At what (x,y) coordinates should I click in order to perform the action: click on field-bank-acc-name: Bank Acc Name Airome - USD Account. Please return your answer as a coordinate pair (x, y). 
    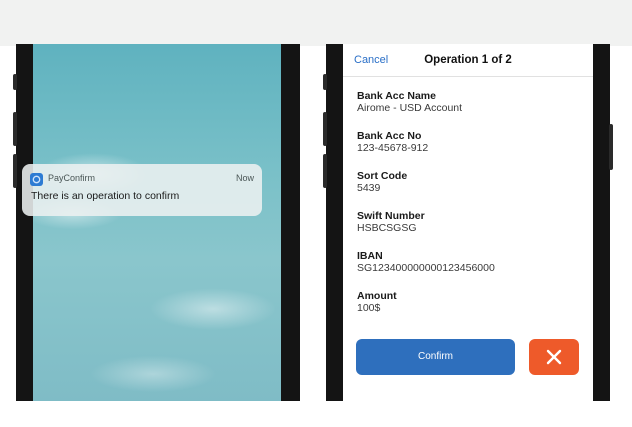
    Looking at the image, I should click on (409, 102).